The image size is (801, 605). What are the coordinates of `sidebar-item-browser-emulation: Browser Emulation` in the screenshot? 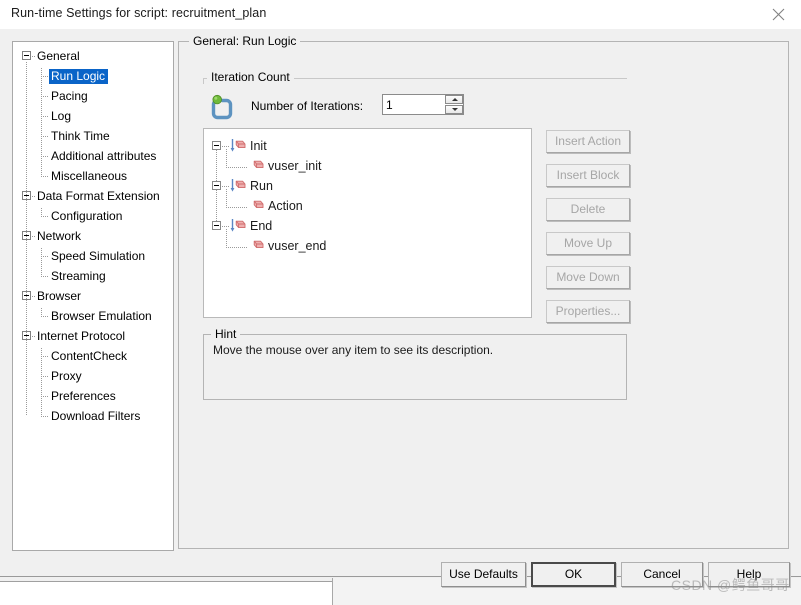 It's located at (102, 316).